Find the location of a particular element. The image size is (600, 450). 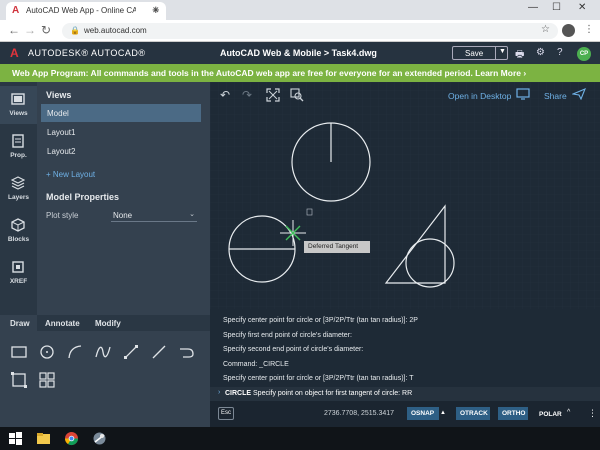

otrack-label: OTRACK is located at coordinates (474, 413).